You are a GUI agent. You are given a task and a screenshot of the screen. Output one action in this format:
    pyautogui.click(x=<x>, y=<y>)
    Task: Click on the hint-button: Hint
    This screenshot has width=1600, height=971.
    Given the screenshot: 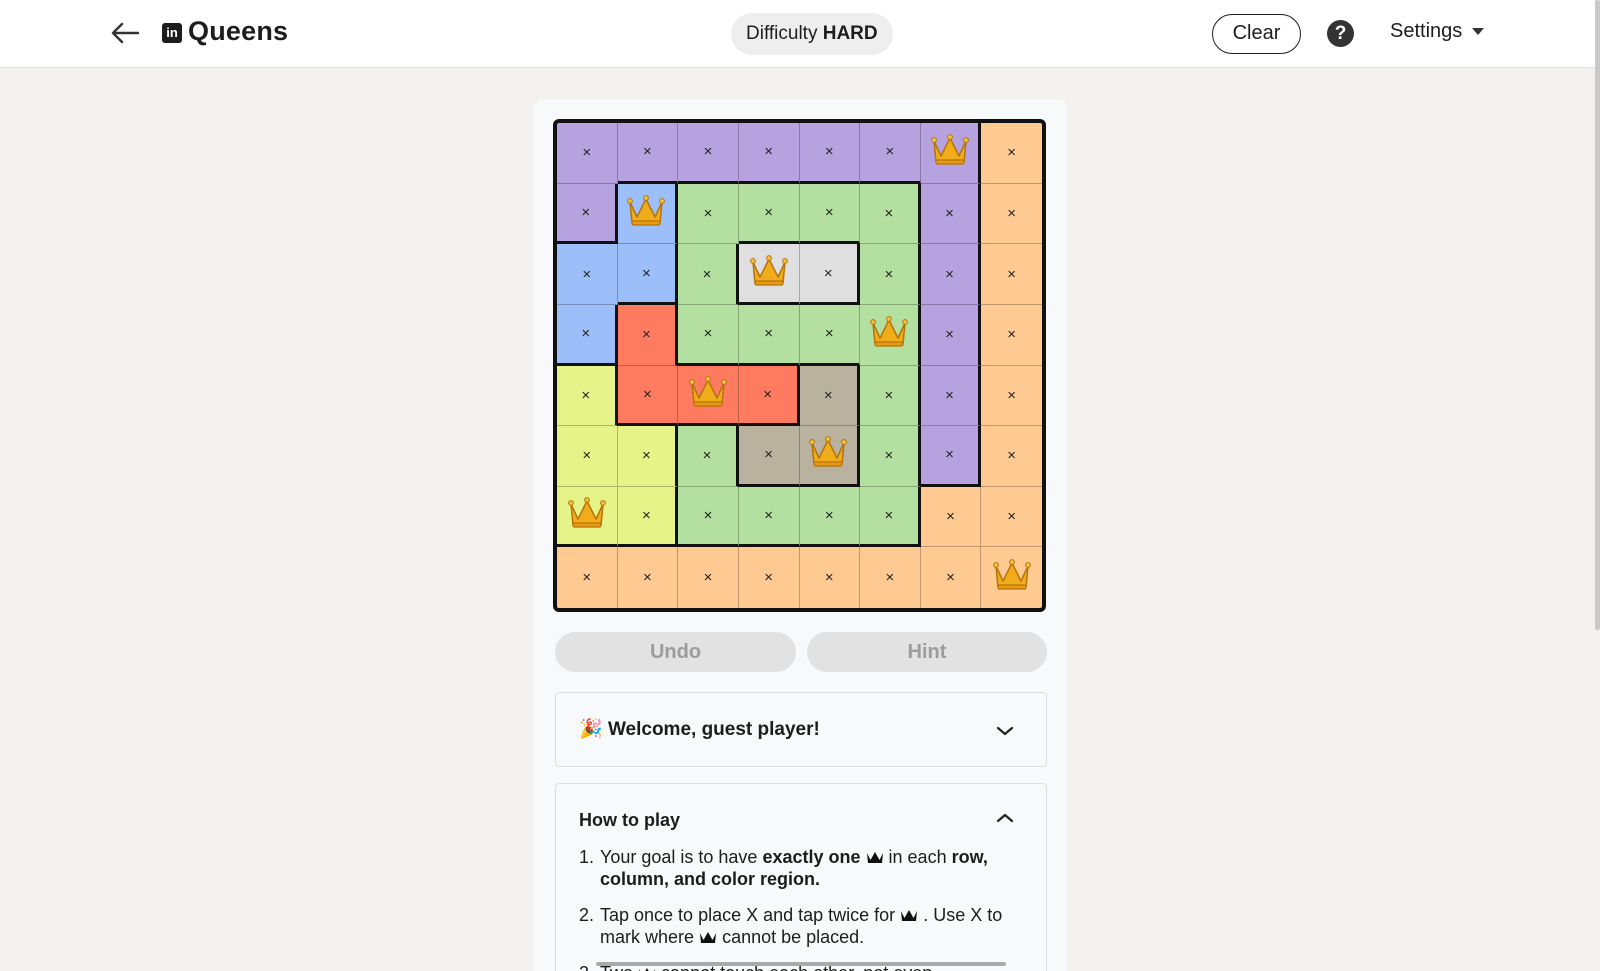 What is the action you would take?
    pyautogui.click(x=927, y=652)
    